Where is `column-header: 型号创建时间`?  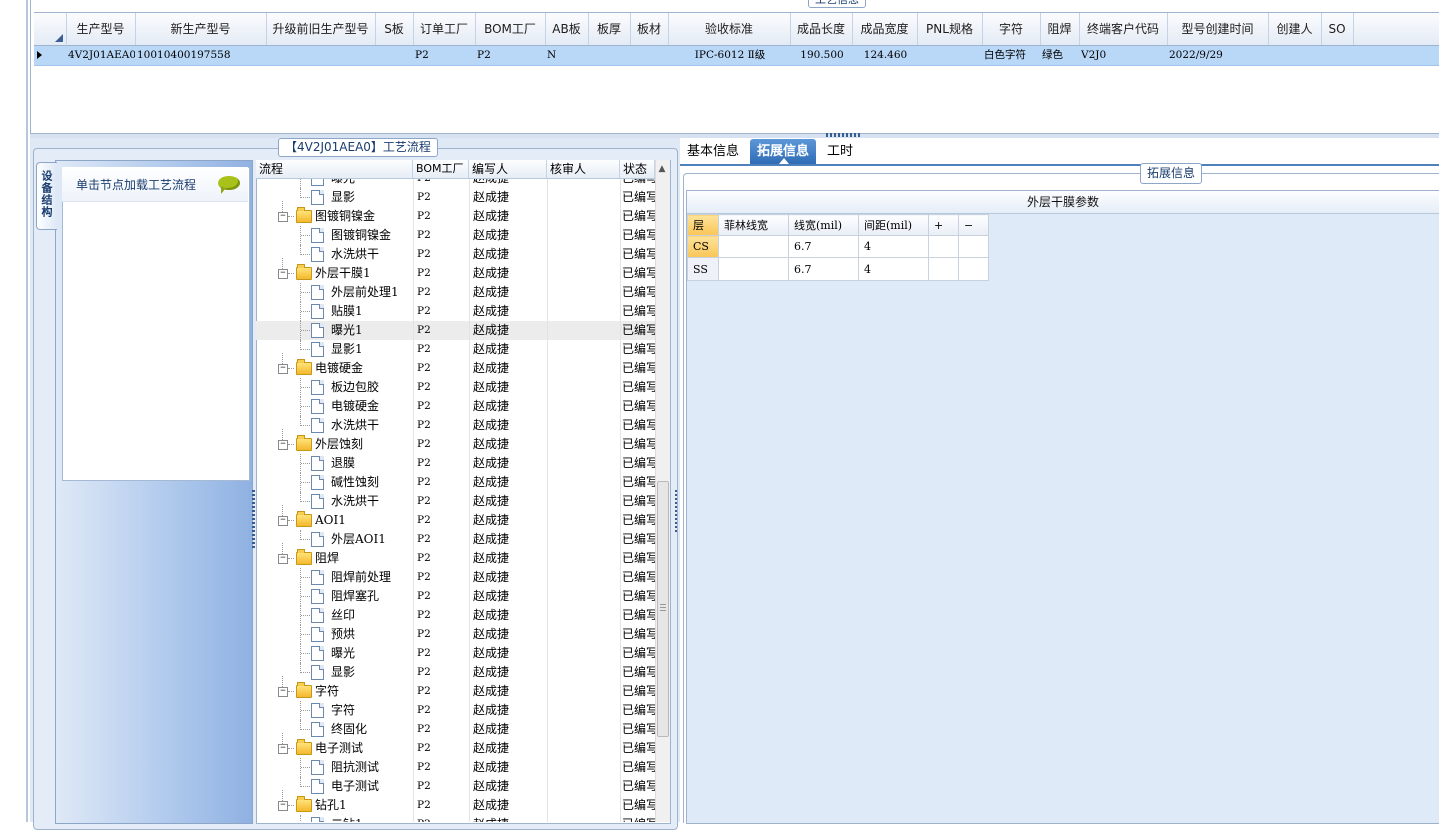 column-header: 型号创建时间 is located at coordinates (1218, 29).